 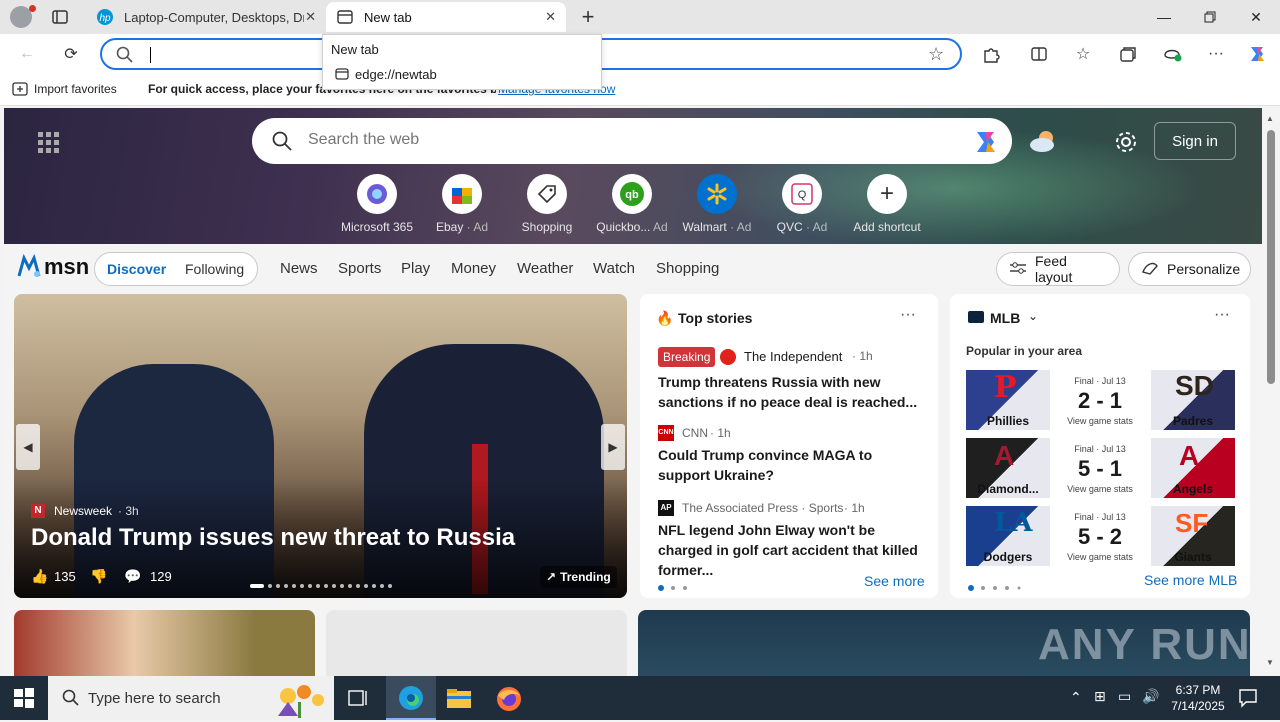 What do you see at coordinates (802, 204) in the screenshot?
I see `shortcut-qvc: Q QVC · Ad` at bounding box center [802, 204].